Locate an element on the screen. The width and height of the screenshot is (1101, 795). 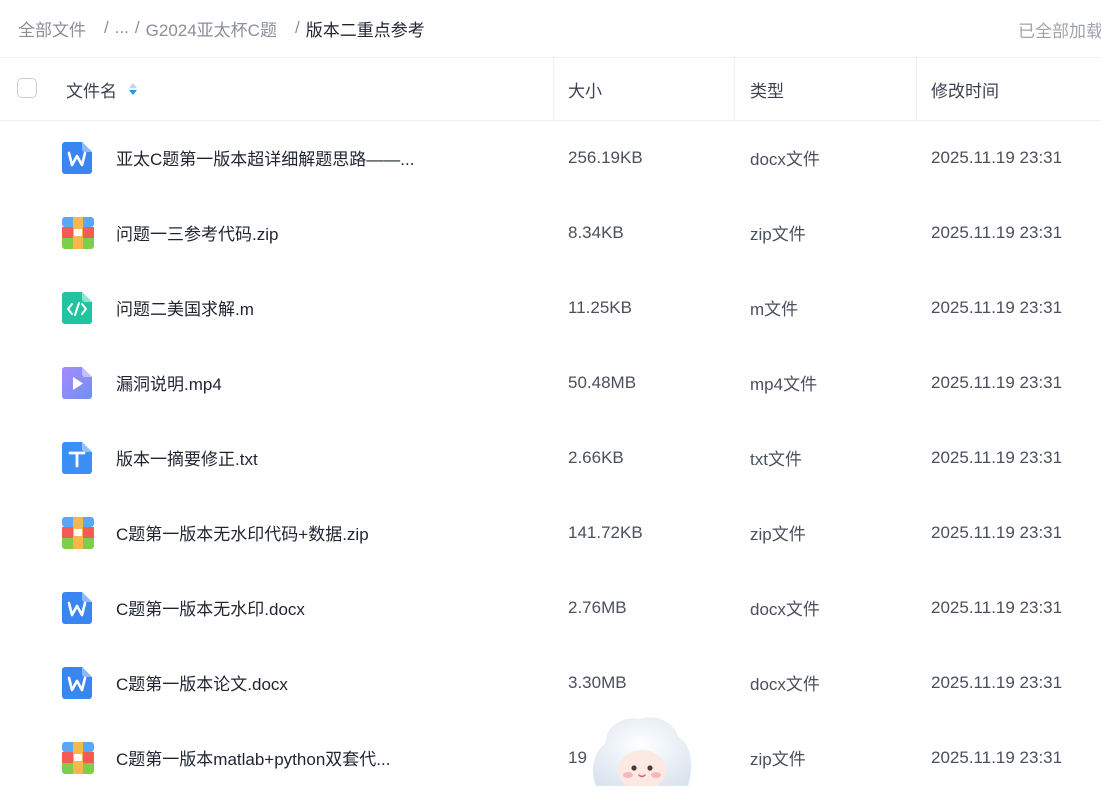
file-type: mp4文件 is located at coordinates (784, 384).